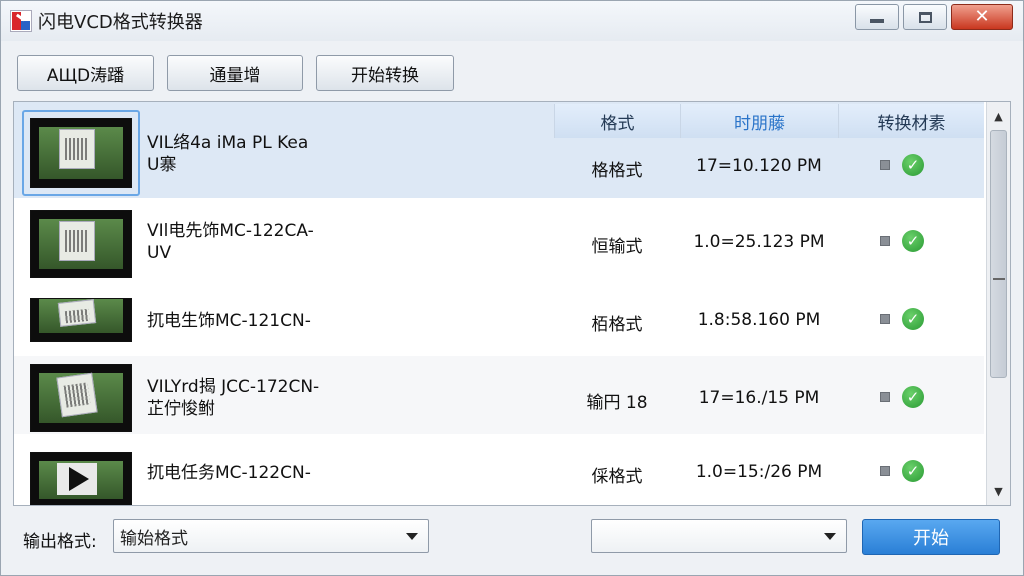  What do you see at coordinates (759, 472) in the screenshot?
I see `file-time: 1.0=15:∕26 PM` at bounding box center [759, 472].